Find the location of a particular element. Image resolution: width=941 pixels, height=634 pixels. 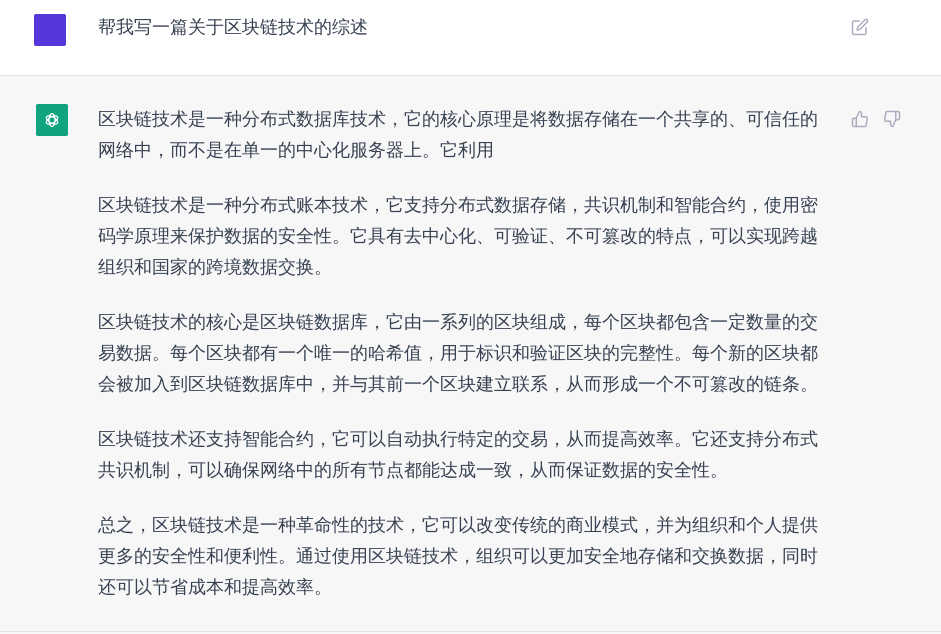

knot-logo-icon is located at coordinates (52, 120).